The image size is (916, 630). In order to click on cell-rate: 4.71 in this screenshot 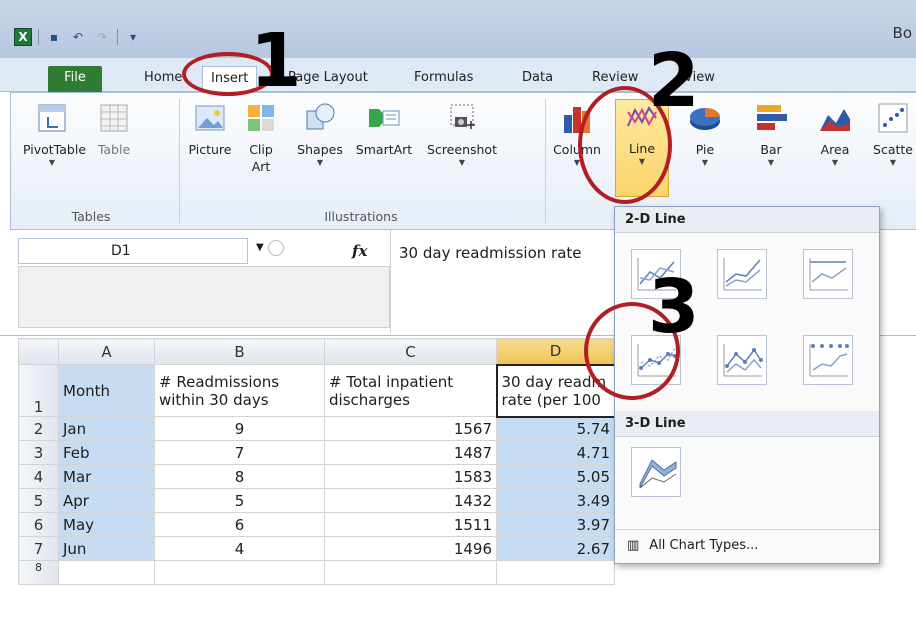, I will do `click(555, 452)`.